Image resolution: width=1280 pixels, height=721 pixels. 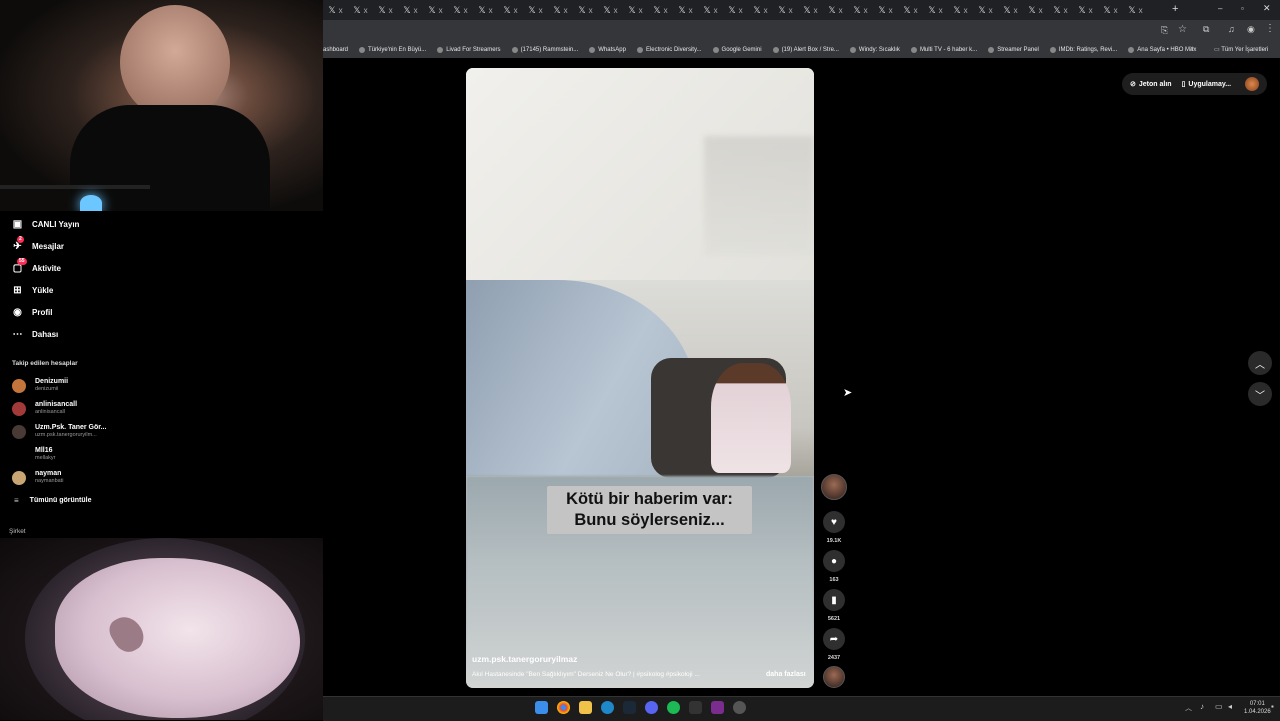 What do you see at coordinates (834, 527) in the screenshot?
I see `like-button: ♥ 19.1K` at bounding box center [834, 527].